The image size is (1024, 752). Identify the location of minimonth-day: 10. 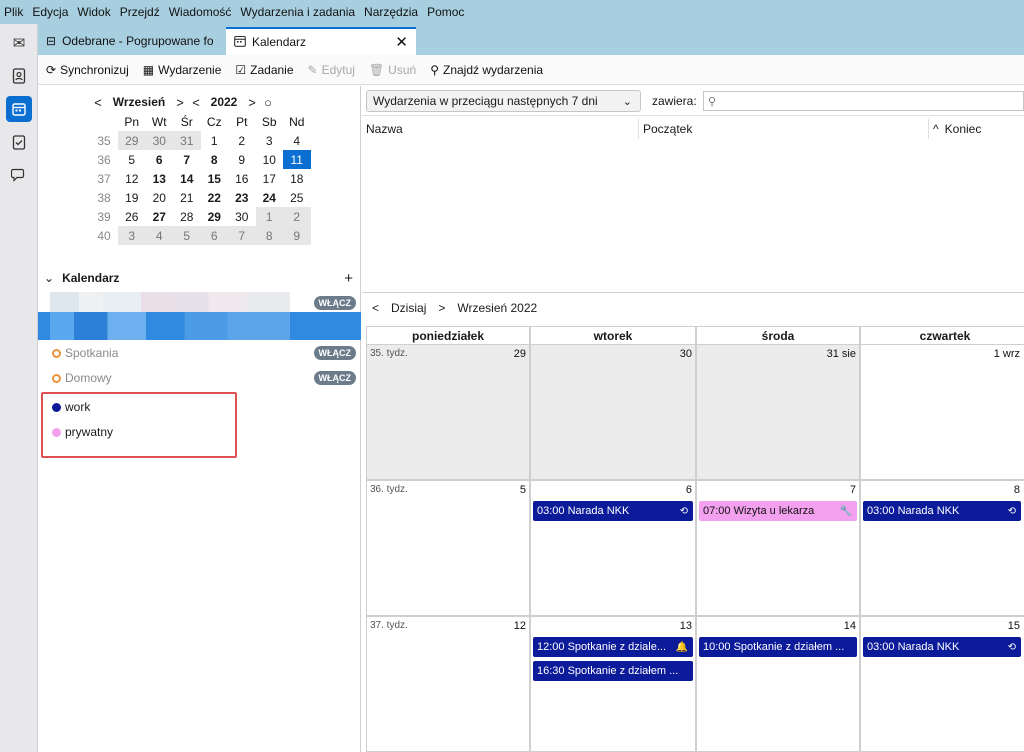
(270, 159).